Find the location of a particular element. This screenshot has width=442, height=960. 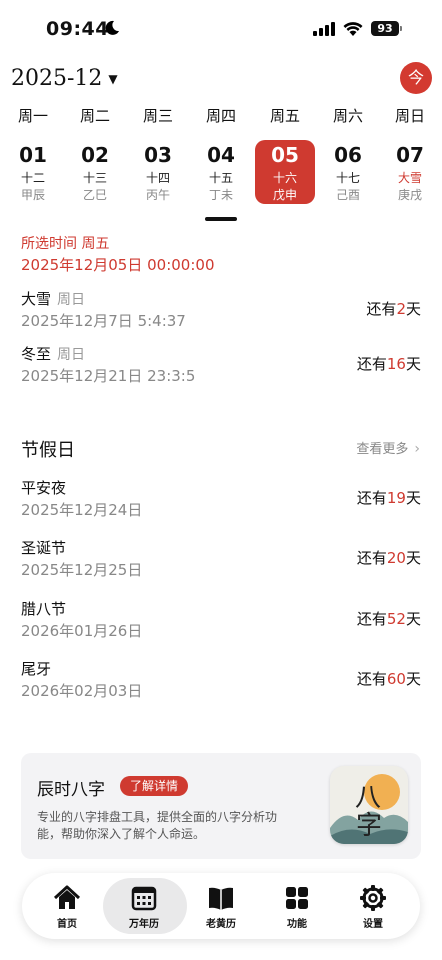

book-icon is located at coordinates (221, 898).